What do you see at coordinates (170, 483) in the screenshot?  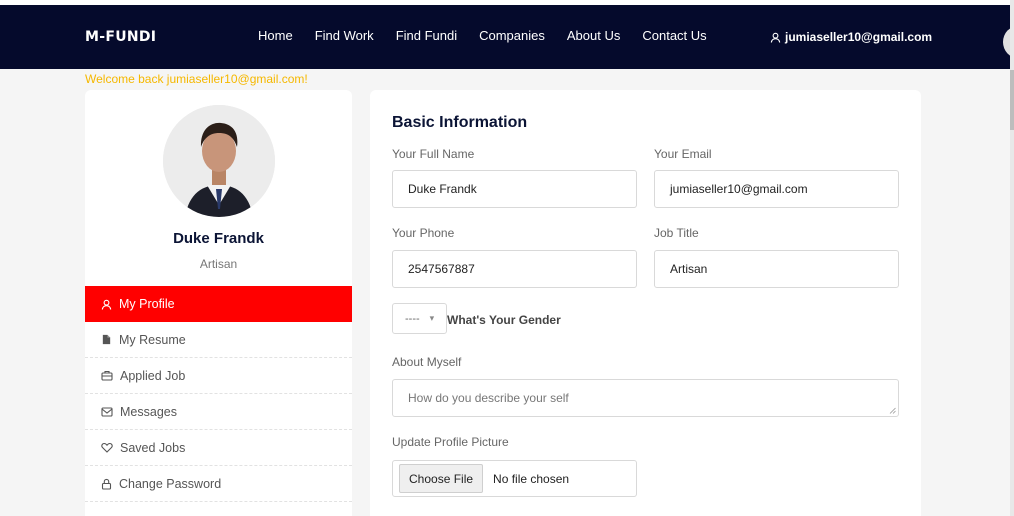 I see `sidebar-item-label: Change Password` at bounding box center [170, 483].